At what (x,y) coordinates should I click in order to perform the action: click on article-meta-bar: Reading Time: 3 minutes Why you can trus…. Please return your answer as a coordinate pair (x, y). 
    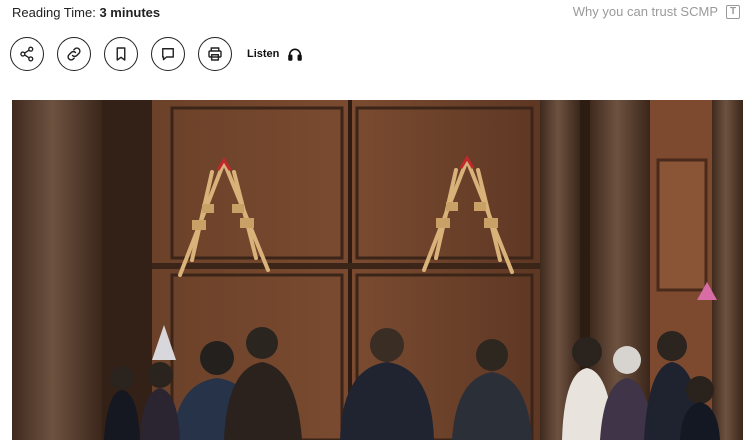
    Looking at the image, I should click on (376, 13).